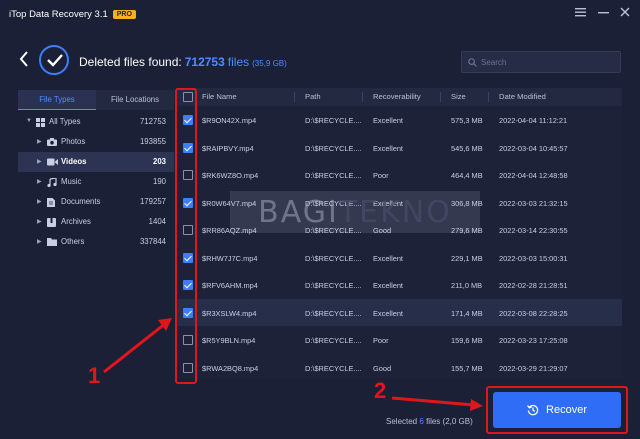  Describe the element at coordinates (380, 390) in the screenshot. I see `annotation-number-2: 2` at that location.